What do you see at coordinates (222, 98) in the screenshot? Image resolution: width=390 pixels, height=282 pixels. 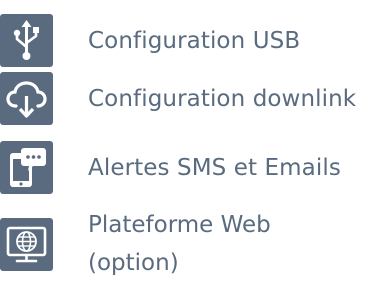 I see `feature-downlink-label: Configuration downlink` at bounding box center [222, 98].